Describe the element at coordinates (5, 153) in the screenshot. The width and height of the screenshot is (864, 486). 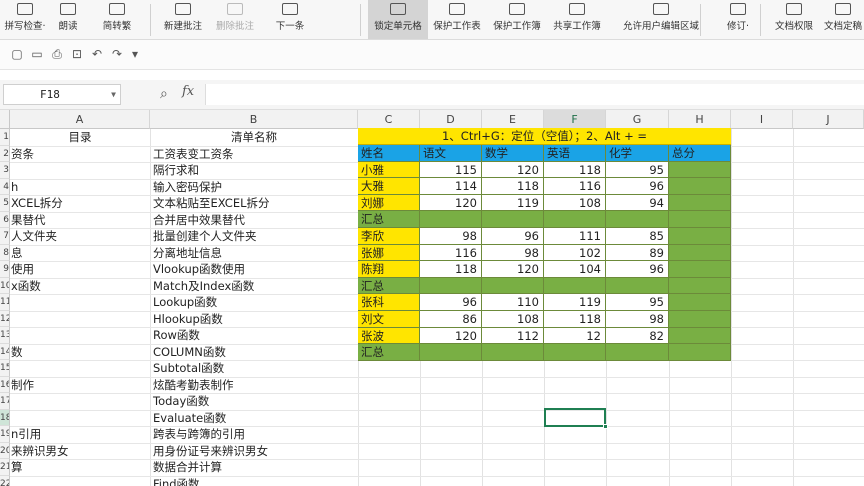
I see `row-header-2: 2` at that location.